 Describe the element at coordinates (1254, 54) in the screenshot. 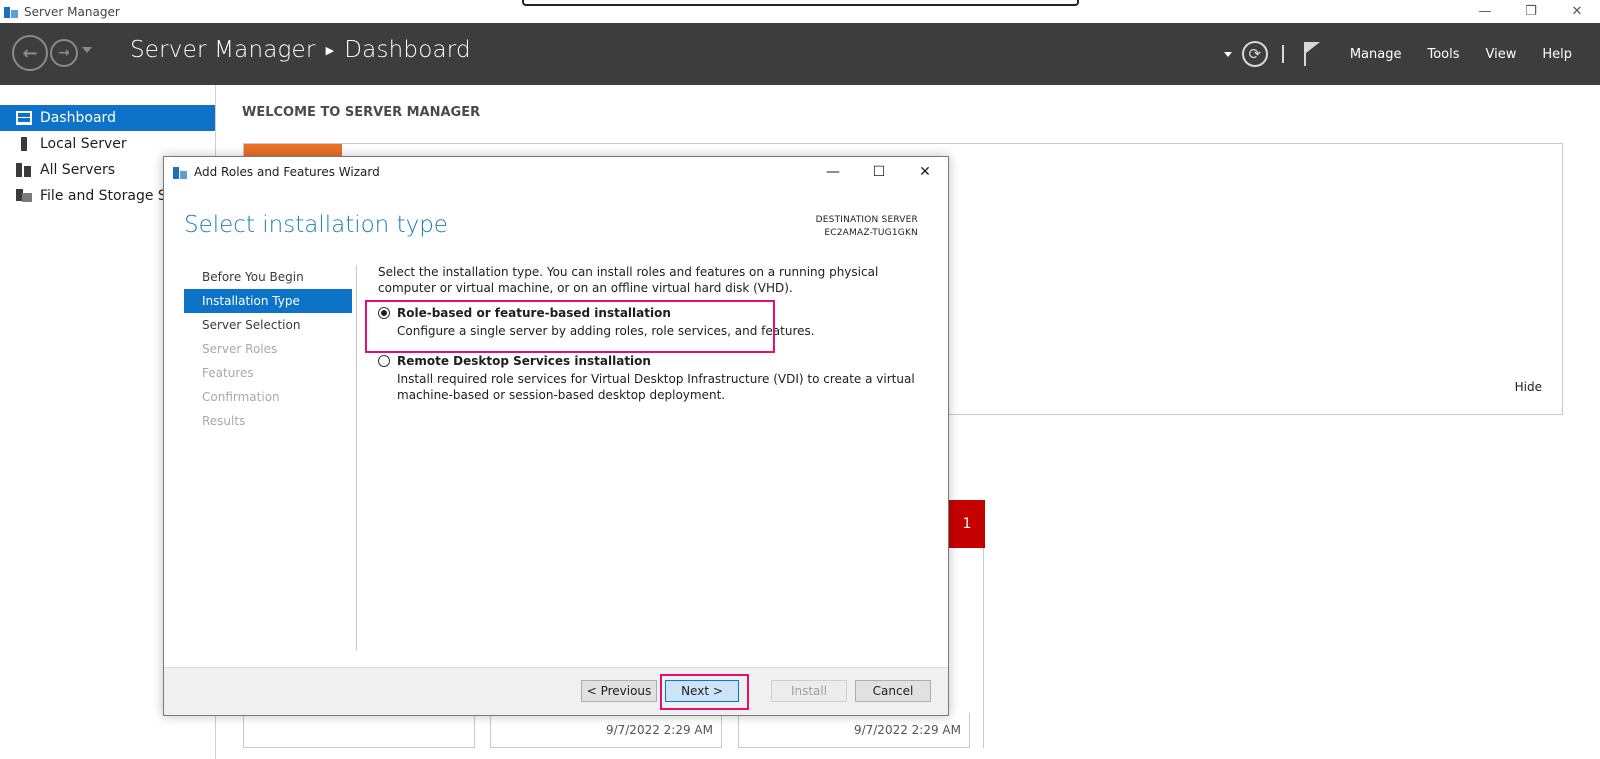

I see `refresh-icon: ⟳` at that location.